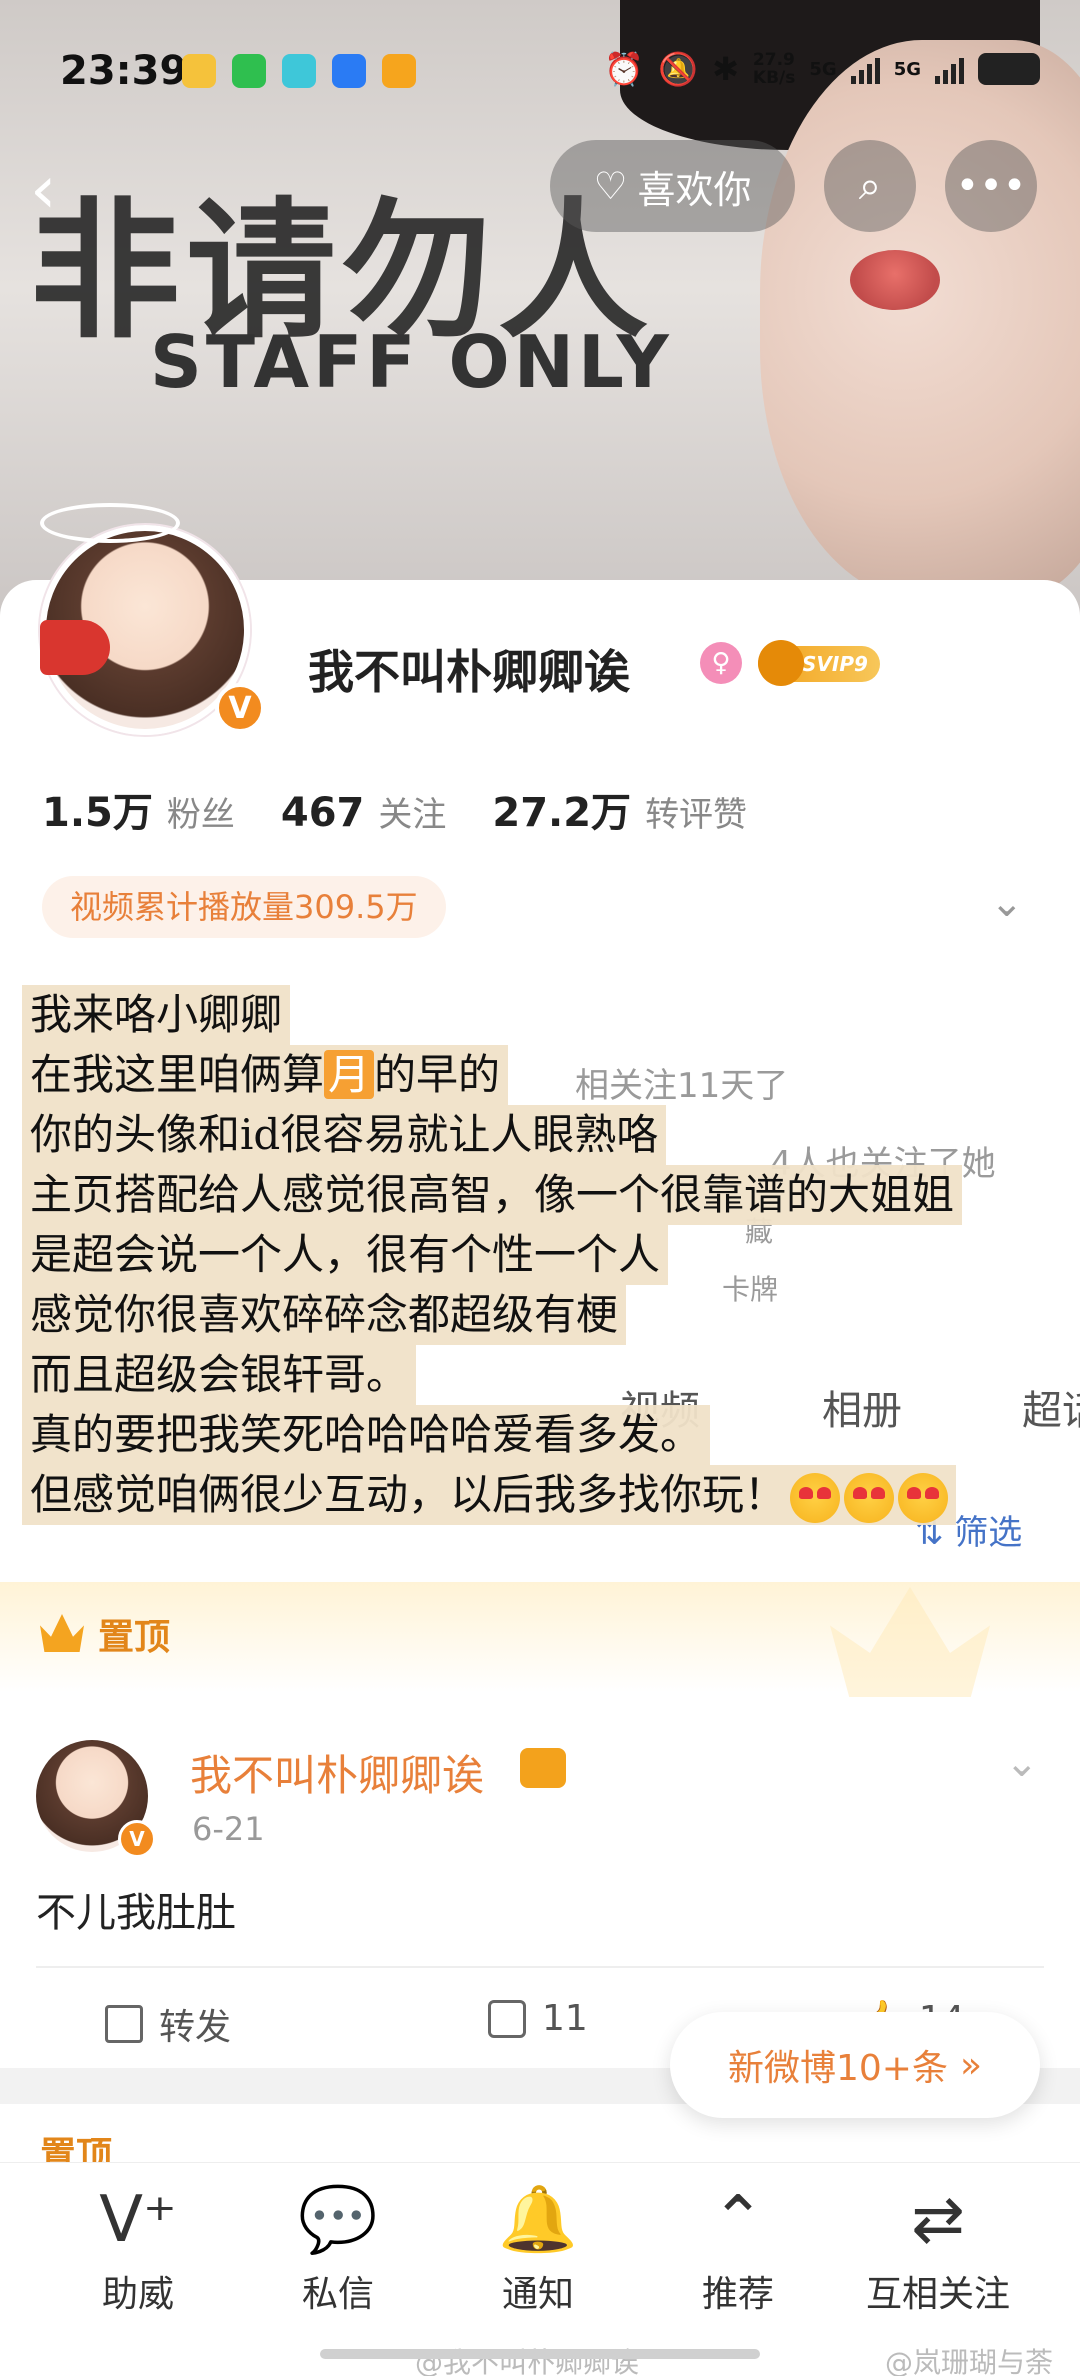 The image size is (1080, 2376). Describe the element at coordinates (240, 708) in the screenshot. I see `verified-icon: V` at that location.